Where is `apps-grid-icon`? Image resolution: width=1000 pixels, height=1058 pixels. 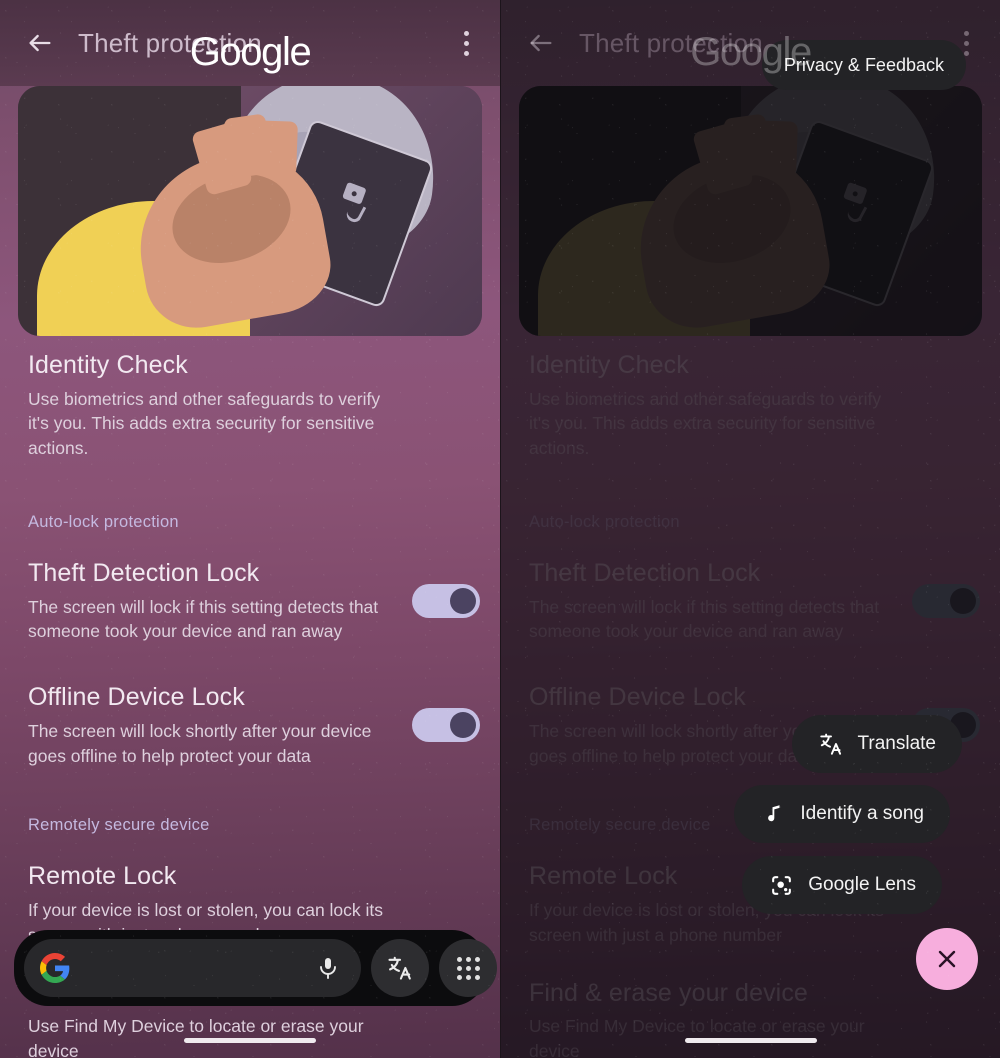 apps-grid-icon is located at coordinates (468, 968).